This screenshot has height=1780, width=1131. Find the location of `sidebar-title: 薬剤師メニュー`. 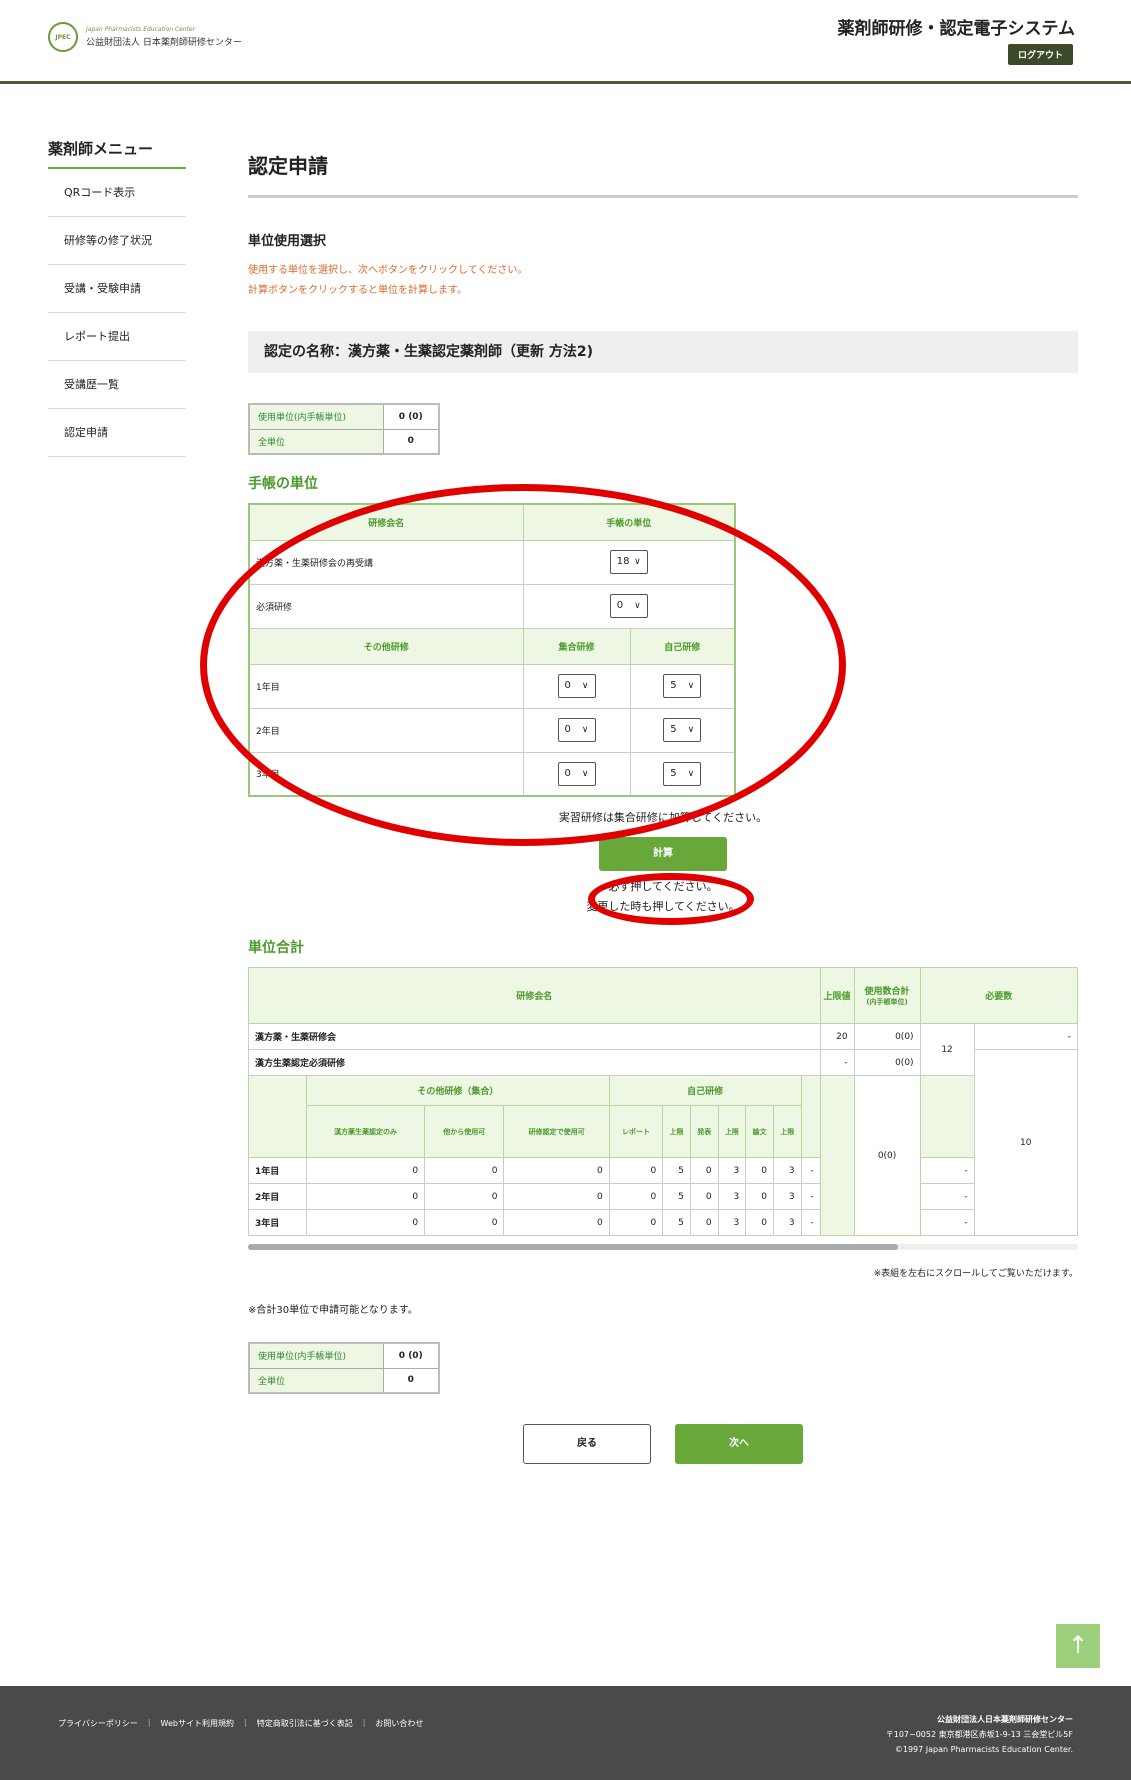

sidebar-title: 薬剤師メニュー is located at coordinates (117, 153).